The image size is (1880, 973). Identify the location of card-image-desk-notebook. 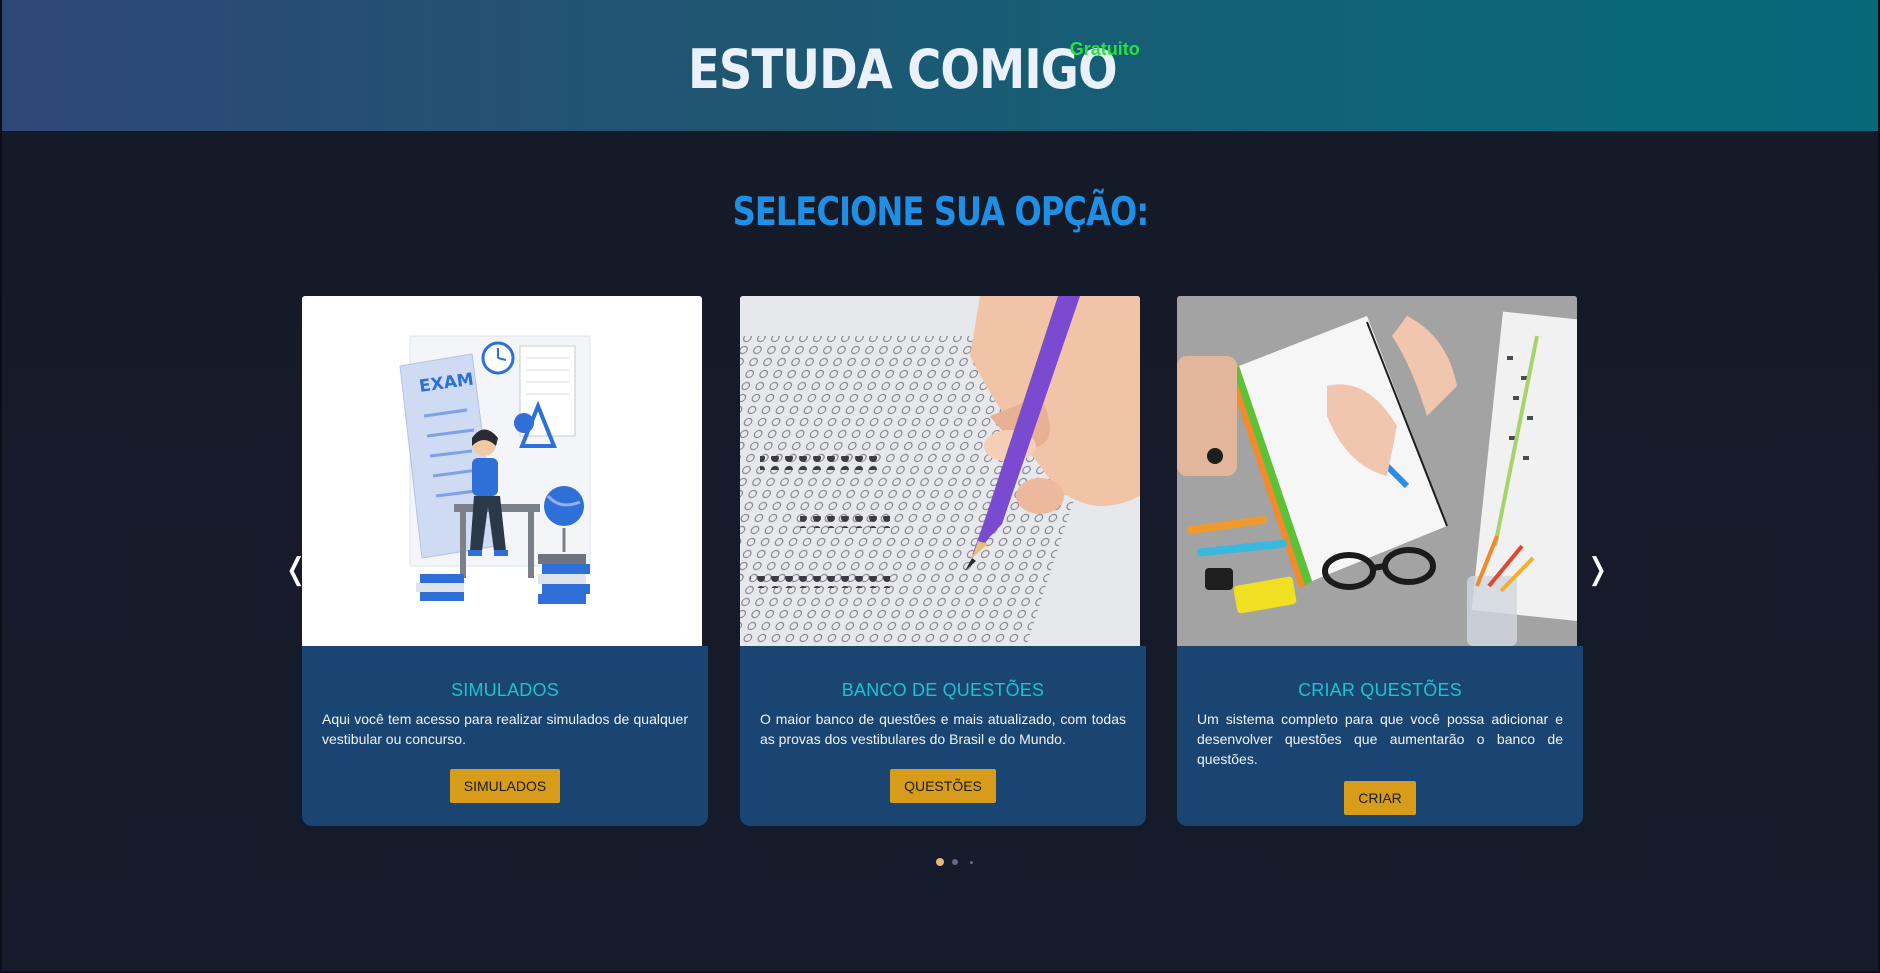
(1377, 471).